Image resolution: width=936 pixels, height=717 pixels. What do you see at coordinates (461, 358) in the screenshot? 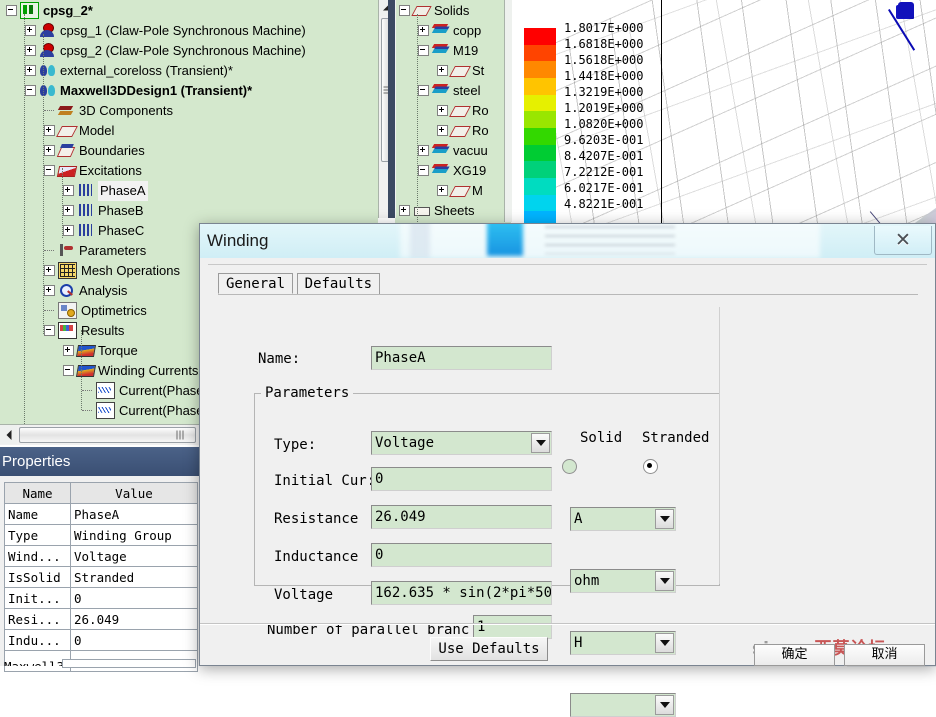
I see `name-input: PhaseA` at bounding box center [461, 358].